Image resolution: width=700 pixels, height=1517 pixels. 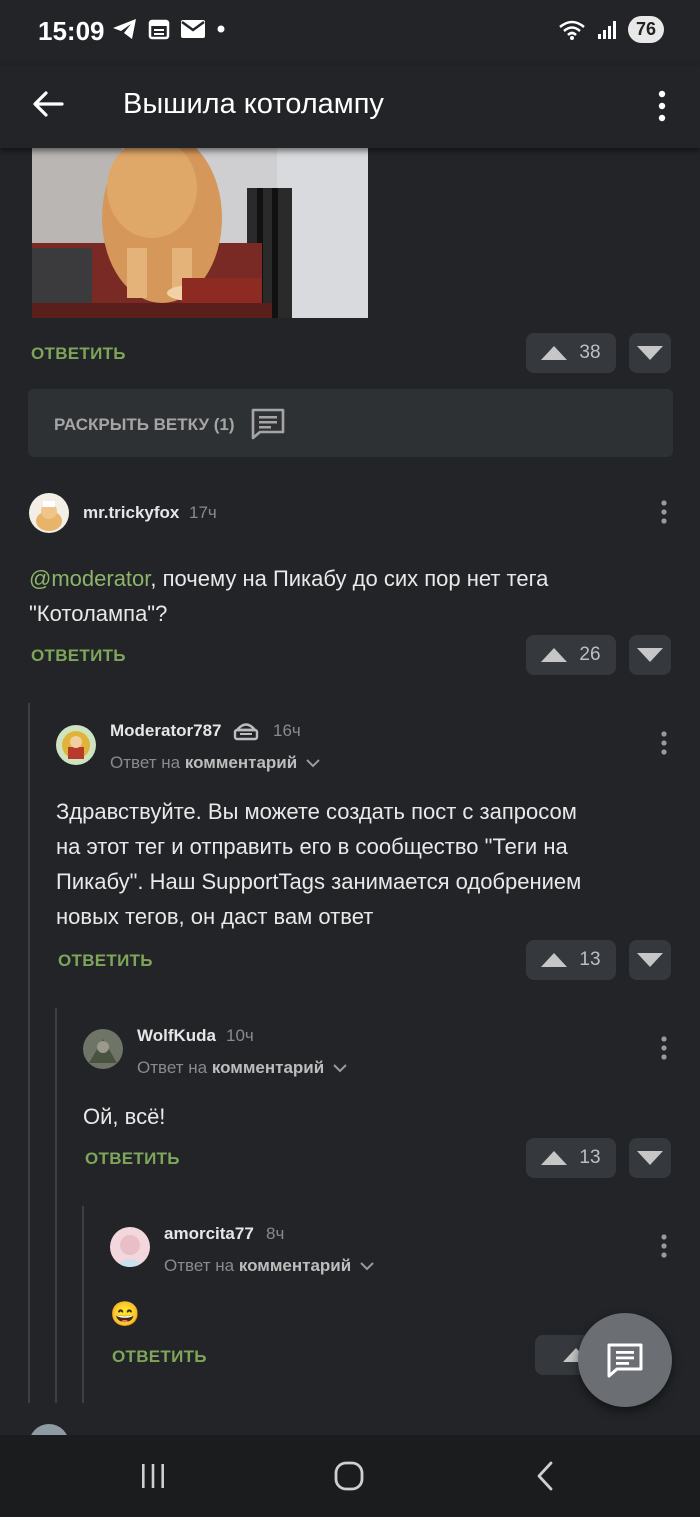 I want to click on moderator-badge-icon, so click(x=246, y=732).